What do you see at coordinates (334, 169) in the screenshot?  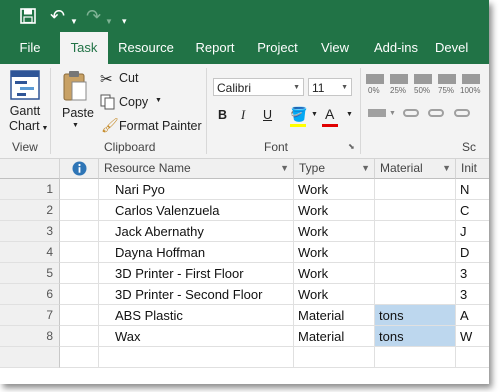 I see `column-header-type: Type ▼` at bounding box center [334, 169].